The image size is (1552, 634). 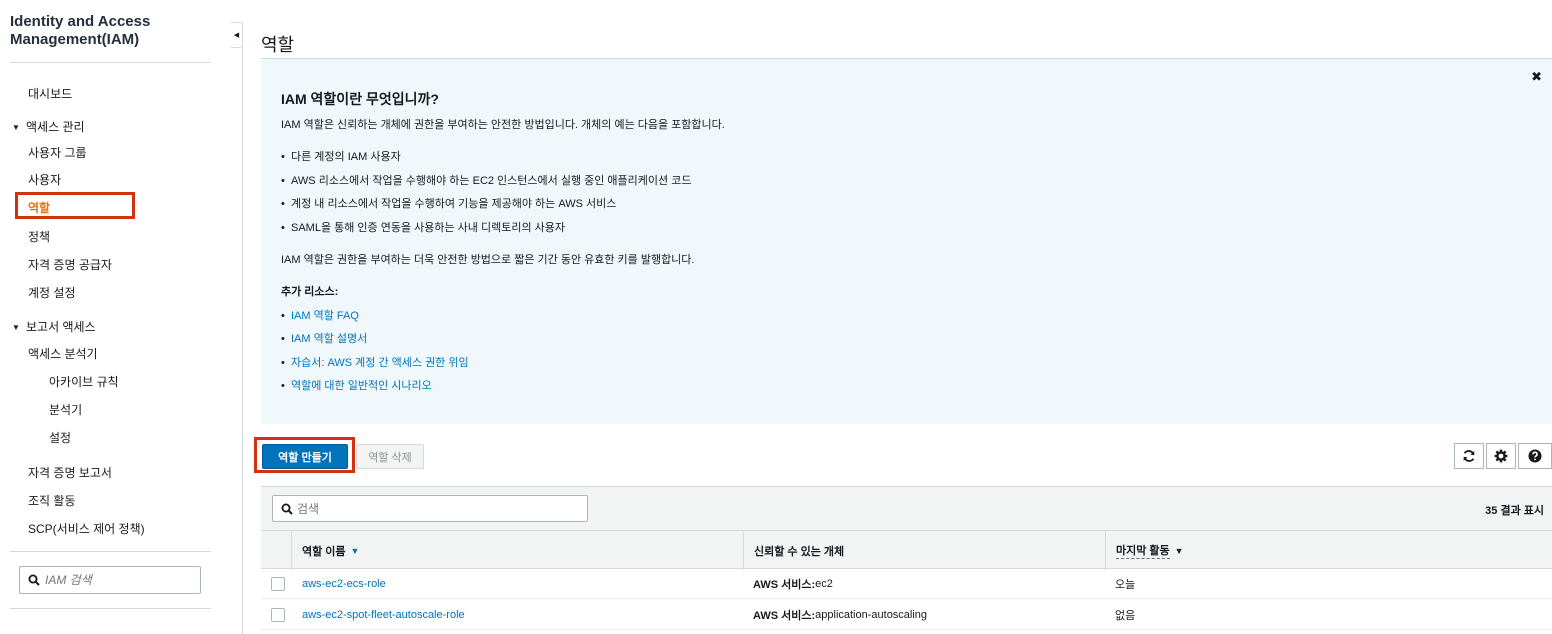 What do you see at coordinates (60, 437) in the screenshot?
I see `sidebar-item-settings: 설정` at bounding box center [60, 437].